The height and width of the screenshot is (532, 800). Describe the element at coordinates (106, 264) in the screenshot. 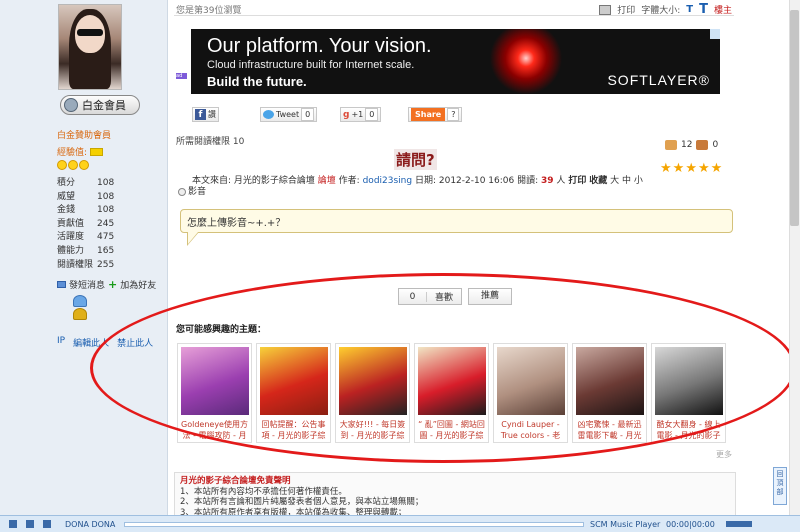

I see `stat-value: 255` at that location.